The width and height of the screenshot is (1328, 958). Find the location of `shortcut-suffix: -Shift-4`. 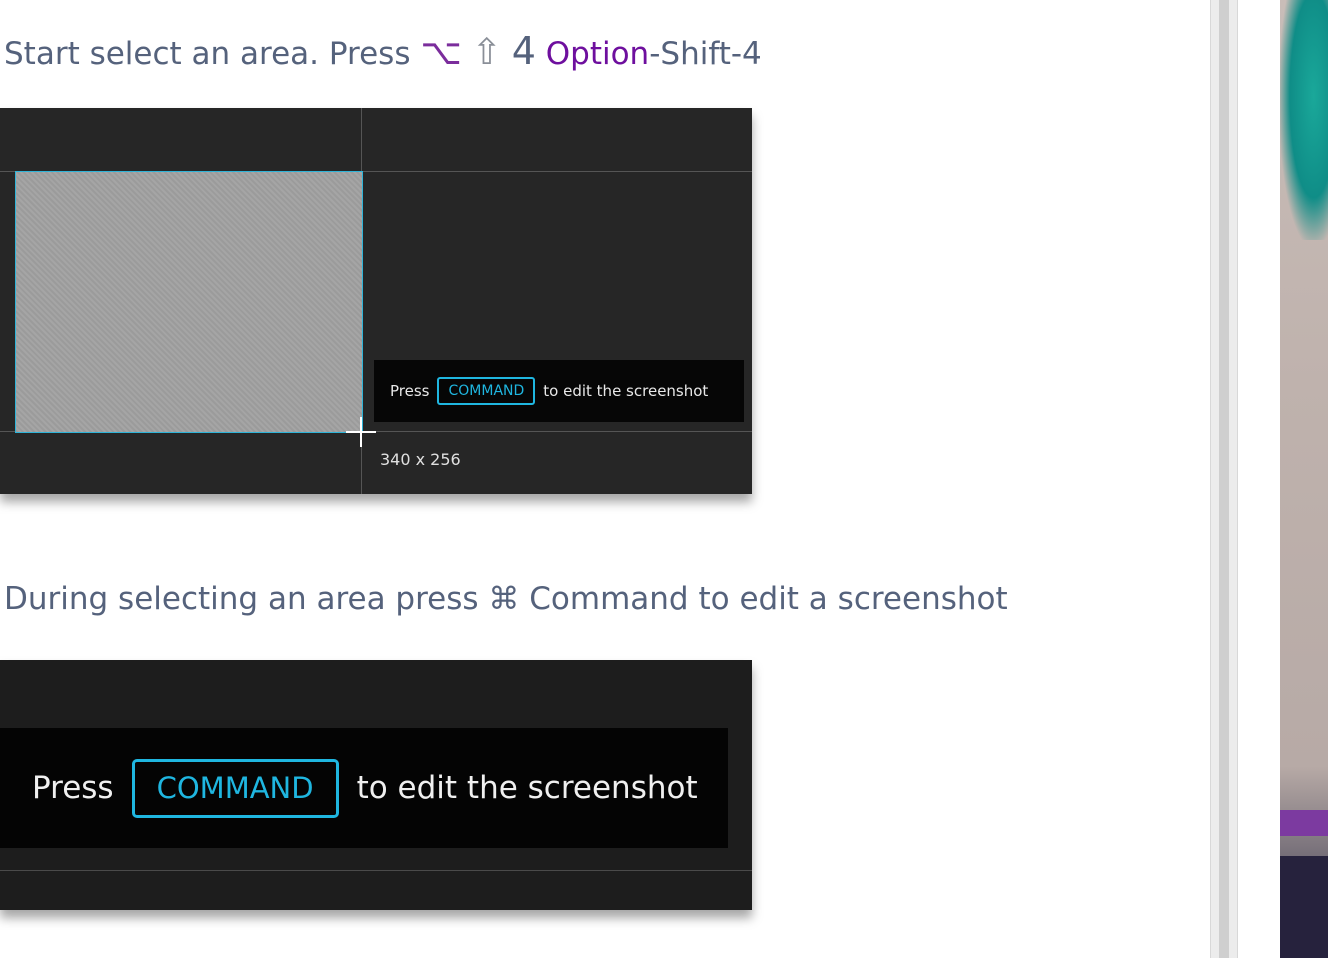

shortcut-suffix: -Shift-4 is located at coordinates (705, 54).